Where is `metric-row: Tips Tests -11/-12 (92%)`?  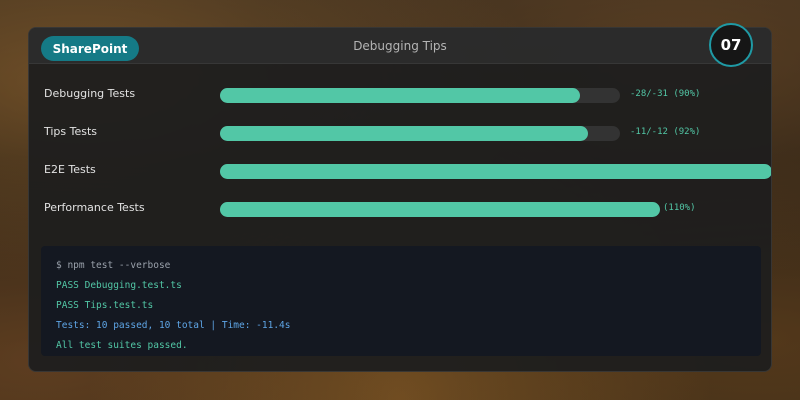
metric-row: Tips Tests -11/-12 (92%) is located at coordinates (400, 133).